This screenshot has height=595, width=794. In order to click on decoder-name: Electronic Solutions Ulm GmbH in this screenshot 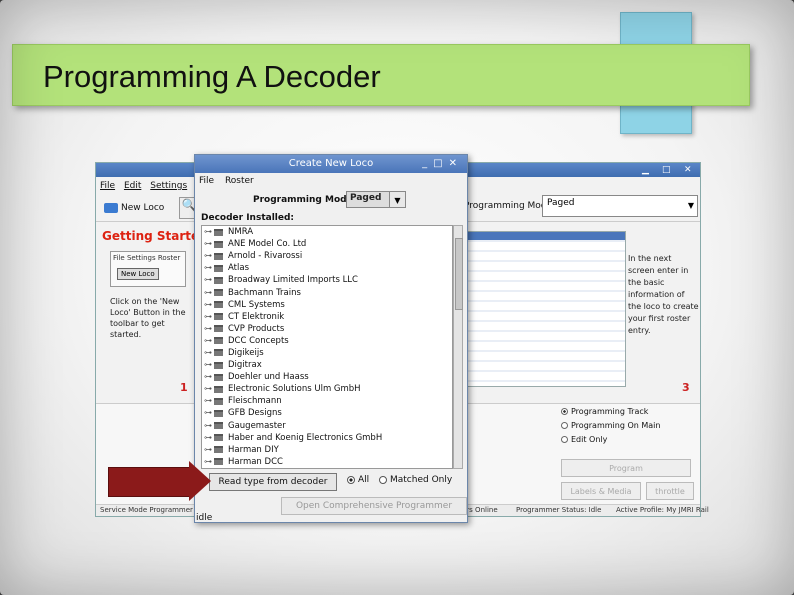, I will do `click(294, 389)`.